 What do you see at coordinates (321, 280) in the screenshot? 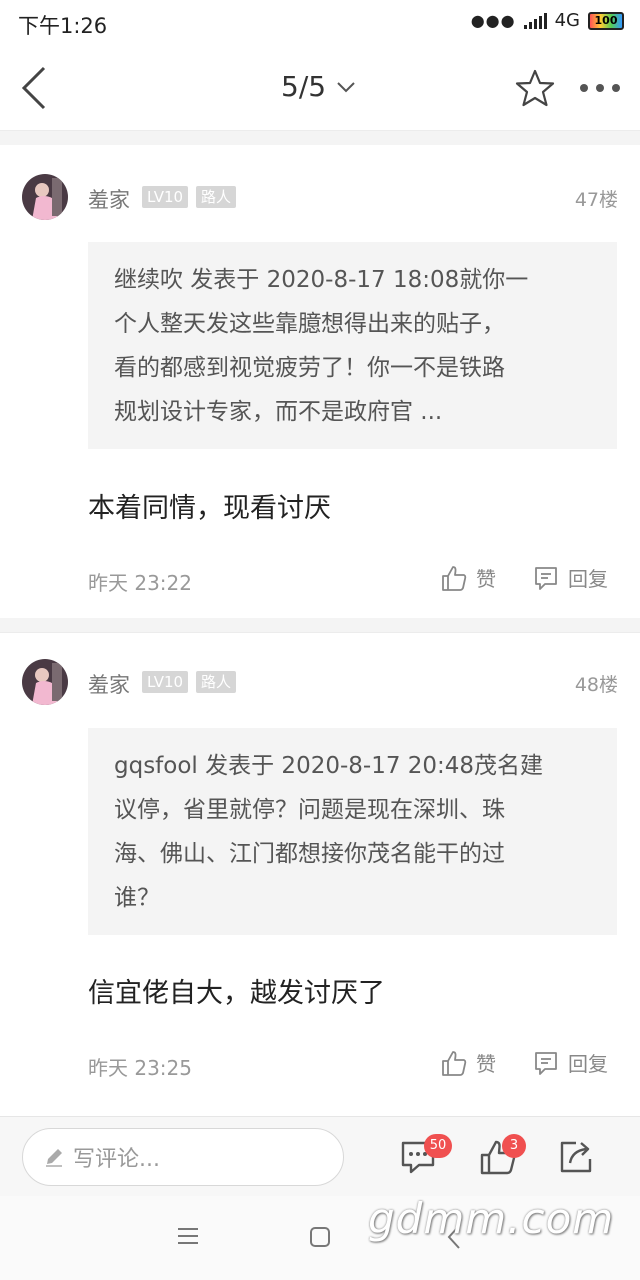
I see `quote-line: 继续吹 发表于 2020-8-17 18:08就你一` at bounding box center [321, 280].